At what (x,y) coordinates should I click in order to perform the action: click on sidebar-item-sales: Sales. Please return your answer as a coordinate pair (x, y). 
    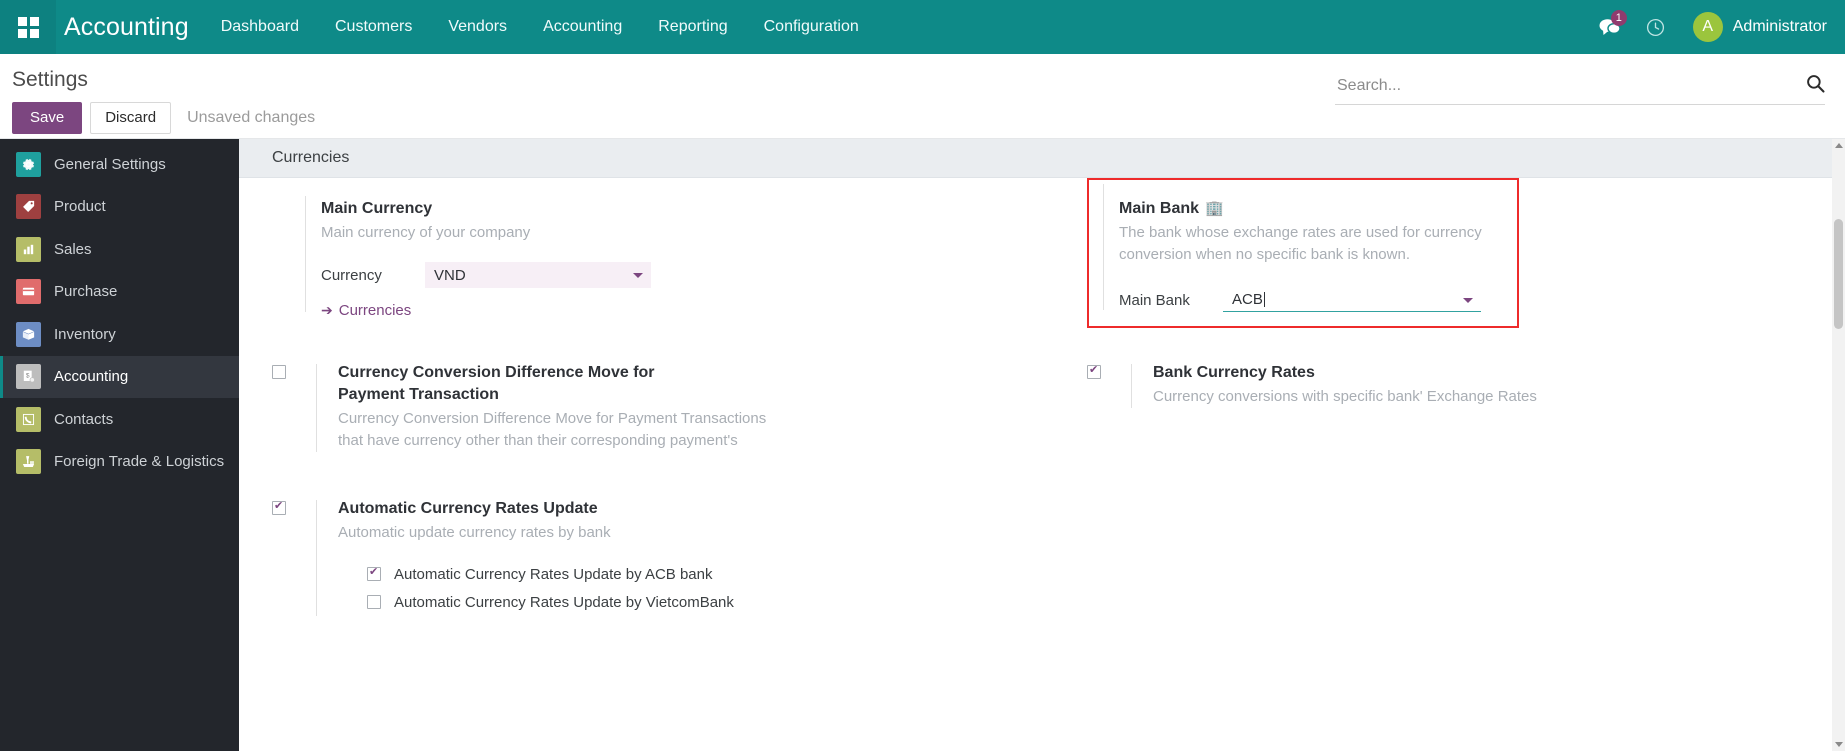
    Looking at the image, I should click on (119, 249).